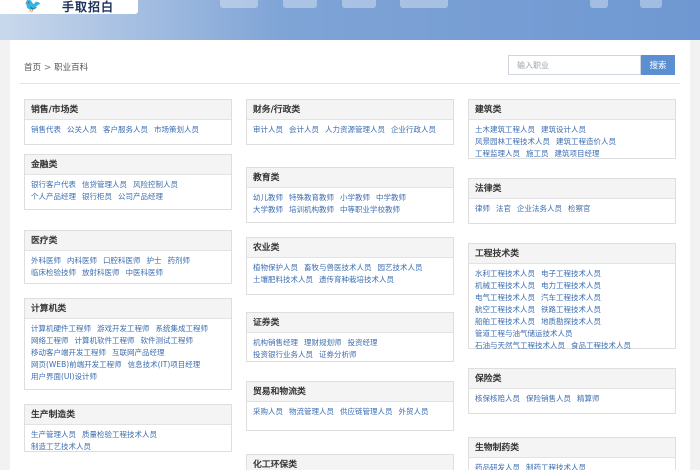 The height and width of the screenshot is (470, 700). What do you see at coordinates (338, 268) in the screenshot?
I see `occupation-link: 畜牧与兽医技术人员` at bounding box center [338, 268].